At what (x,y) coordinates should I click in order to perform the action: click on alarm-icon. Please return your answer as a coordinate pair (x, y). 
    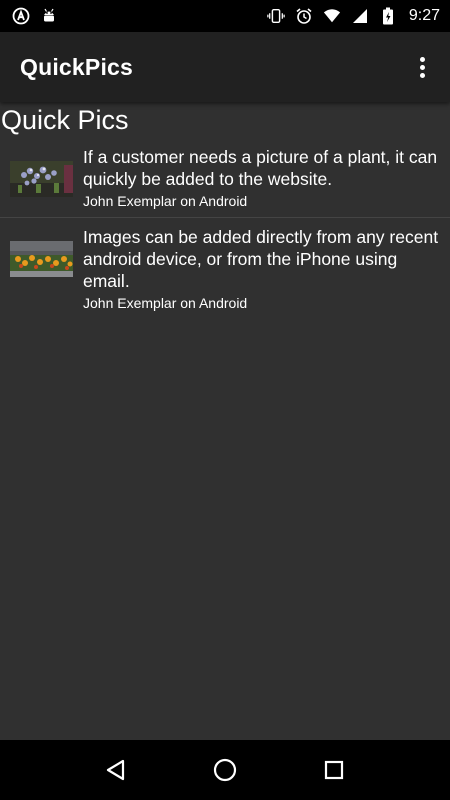
    Looking at the image, I should click on (304, 16).